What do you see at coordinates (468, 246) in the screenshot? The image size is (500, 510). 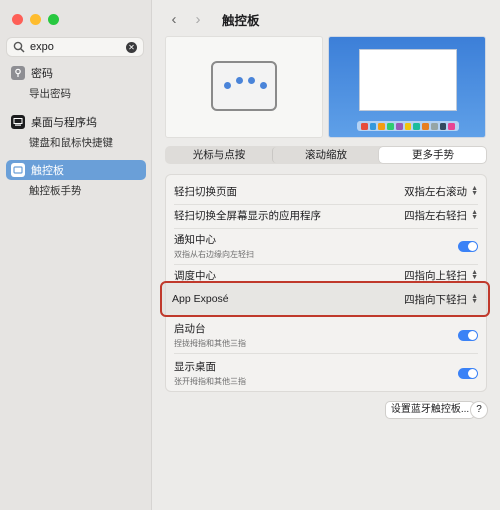 I see `notification-center-toggle` at bounding box center [468, 246].